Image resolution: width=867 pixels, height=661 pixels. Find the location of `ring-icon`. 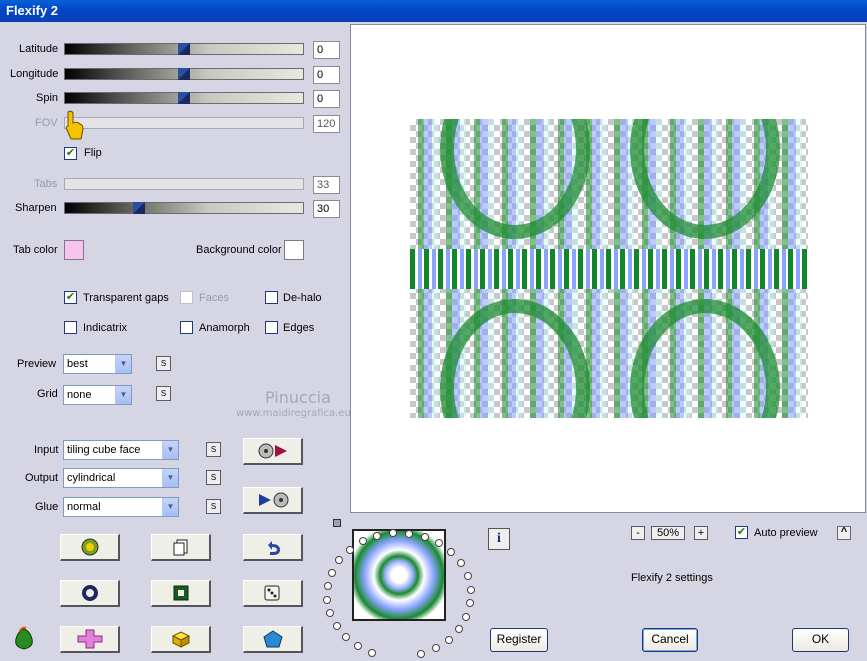

ring-icon is located at coordinates (89, 593).